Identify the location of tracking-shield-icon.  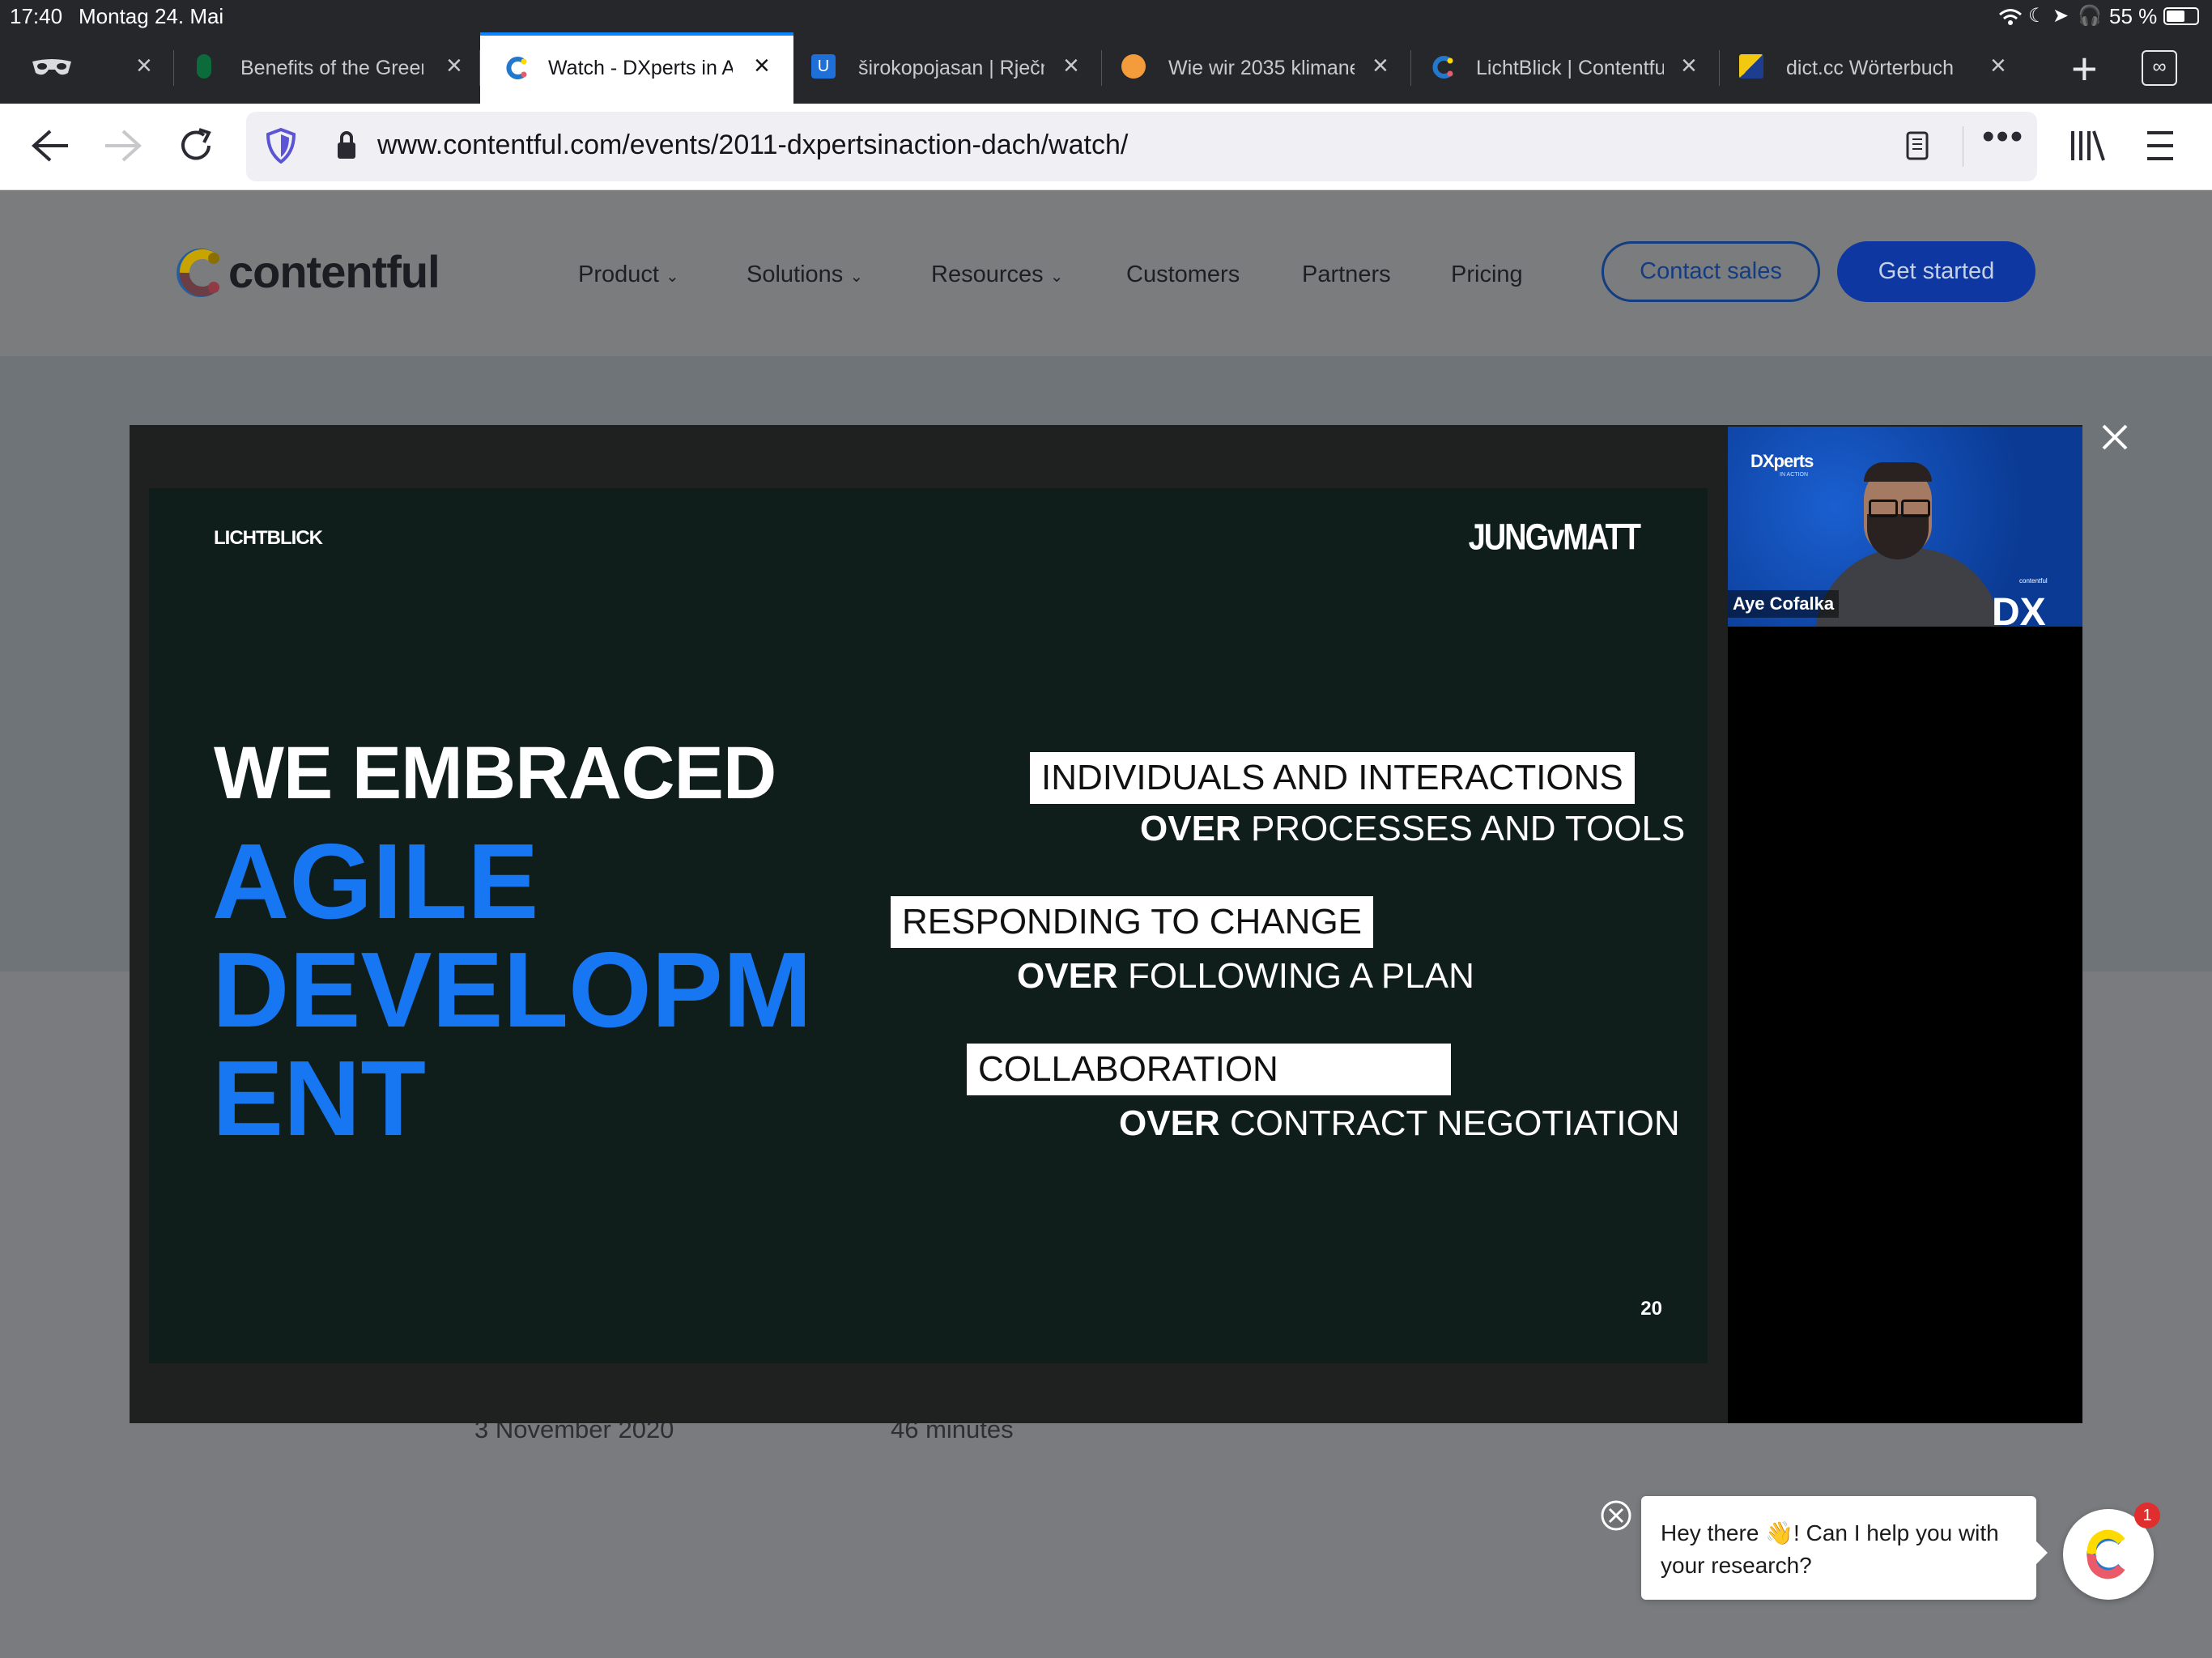
(281, 146).